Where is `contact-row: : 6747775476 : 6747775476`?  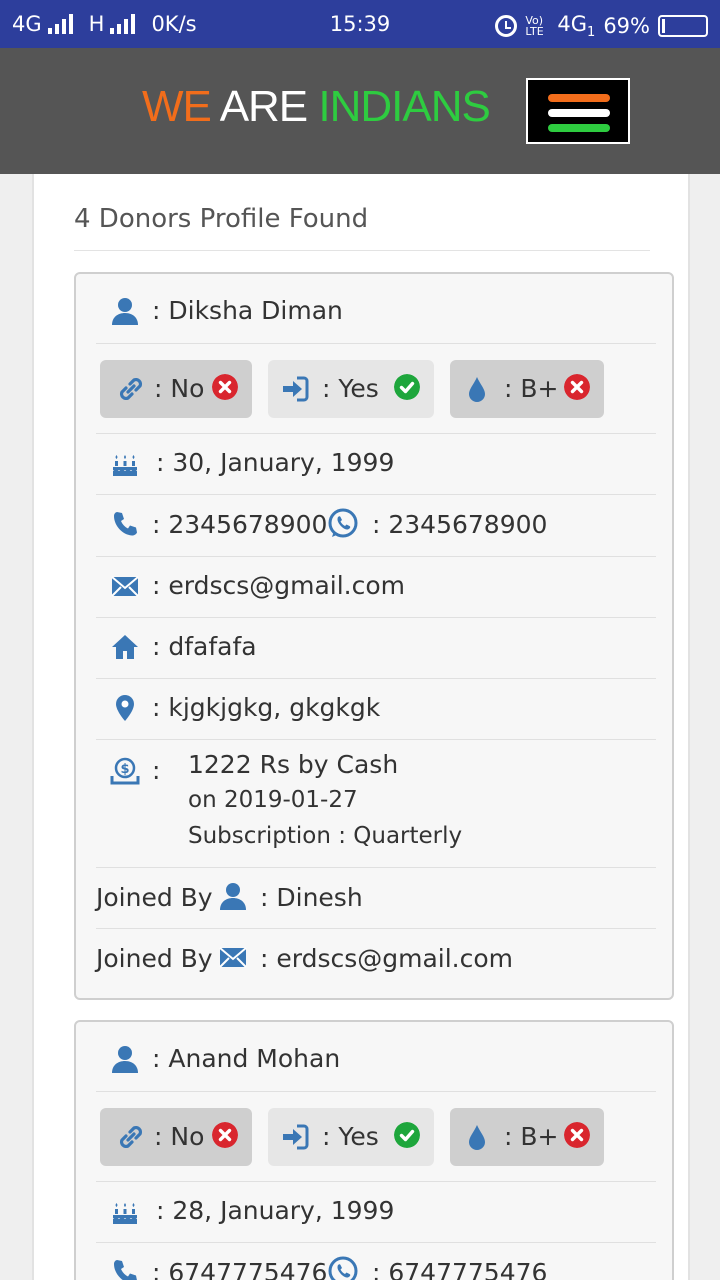
contact-row: : 6747775476 : 6747775476 is located at coordinates (376, 1261).